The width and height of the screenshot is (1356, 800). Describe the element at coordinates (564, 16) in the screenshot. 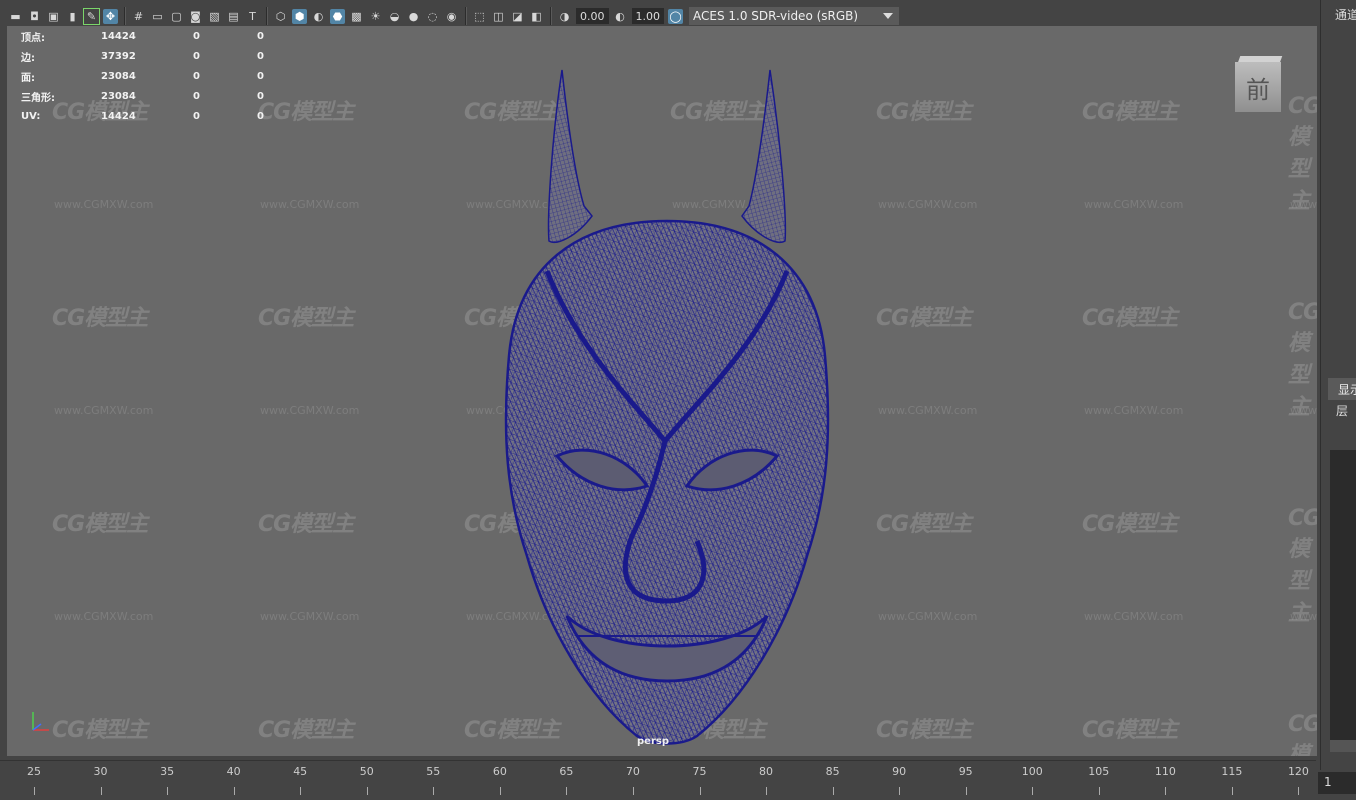

I see `exposure-icon: ◑` at that location.